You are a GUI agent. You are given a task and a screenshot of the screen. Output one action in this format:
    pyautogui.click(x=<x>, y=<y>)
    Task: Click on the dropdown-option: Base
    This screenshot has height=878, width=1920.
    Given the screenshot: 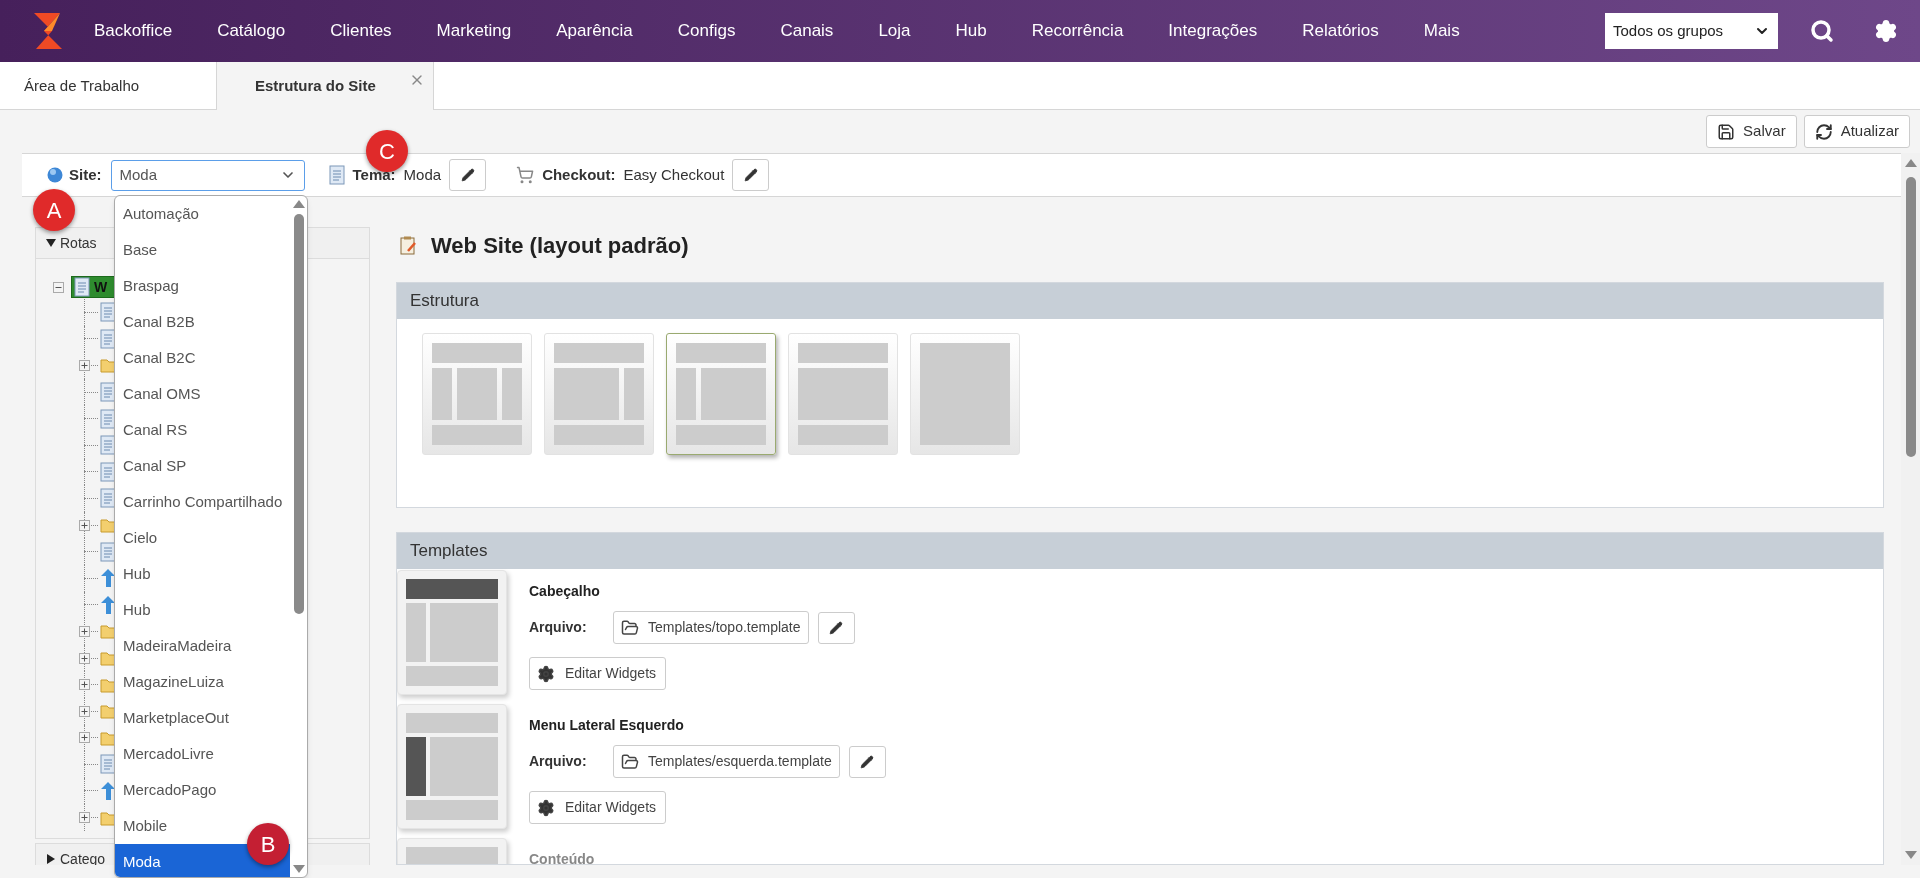 What is the action you would take?
    pyautogui.click(x=202, y=250)
    